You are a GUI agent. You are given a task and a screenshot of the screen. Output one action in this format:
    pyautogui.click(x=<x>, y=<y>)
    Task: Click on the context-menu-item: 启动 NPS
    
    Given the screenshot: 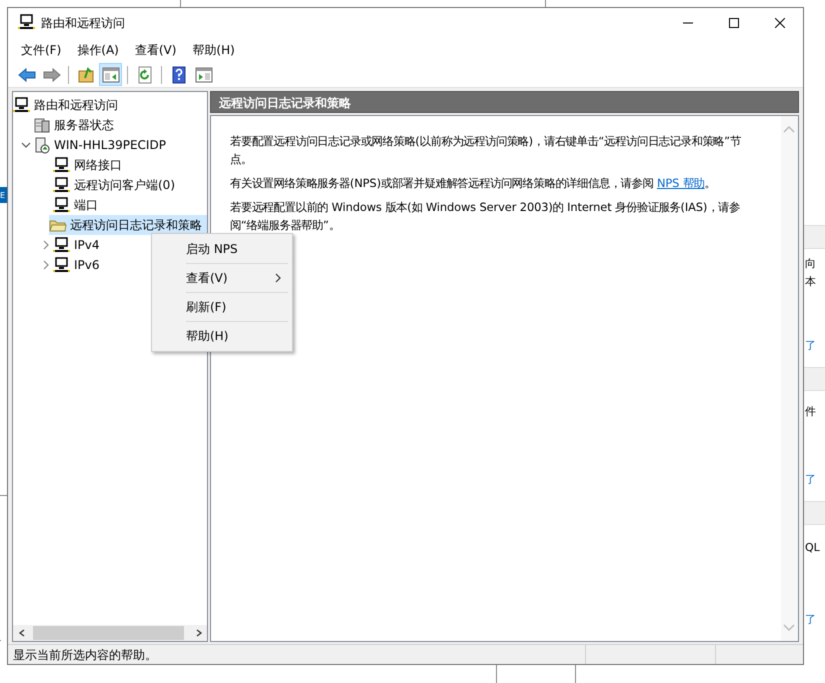 What is the action you would take?
    pyautogui.click(x=222, y=249)
    